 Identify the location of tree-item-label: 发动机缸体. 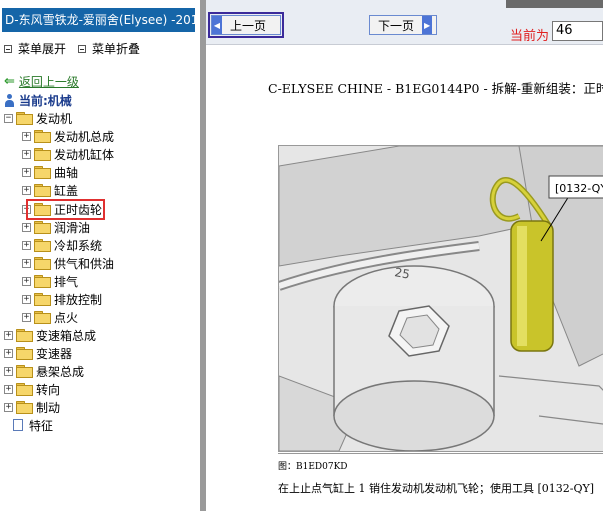
(84, 154).